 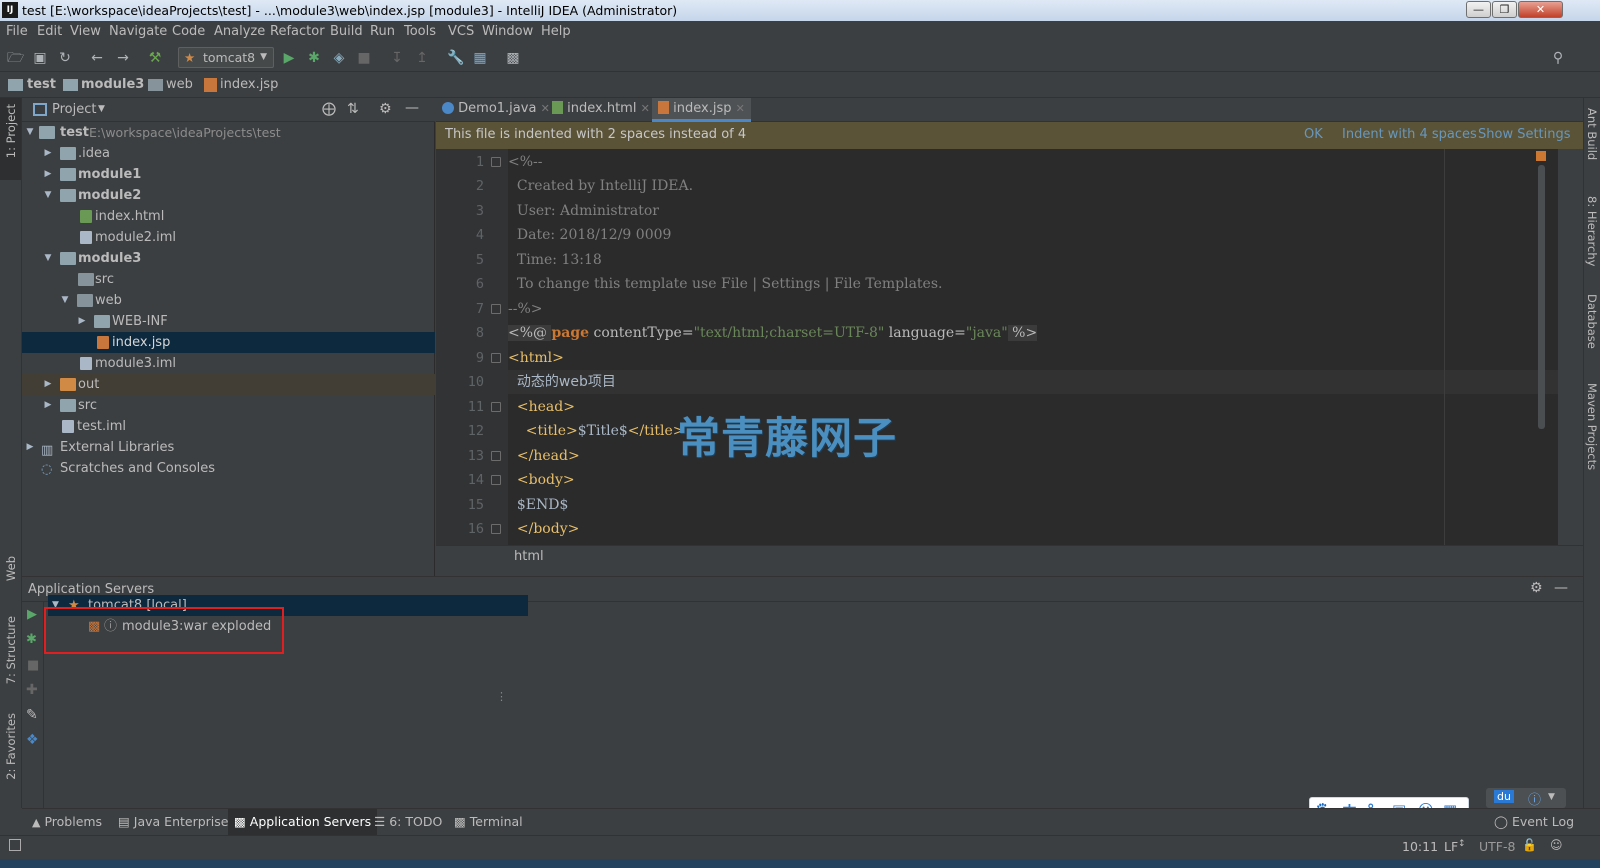 What do you see at coordinates (97, 58) in the screenshot?
I see `back-icon: ←` at bounding box center [97, 58].